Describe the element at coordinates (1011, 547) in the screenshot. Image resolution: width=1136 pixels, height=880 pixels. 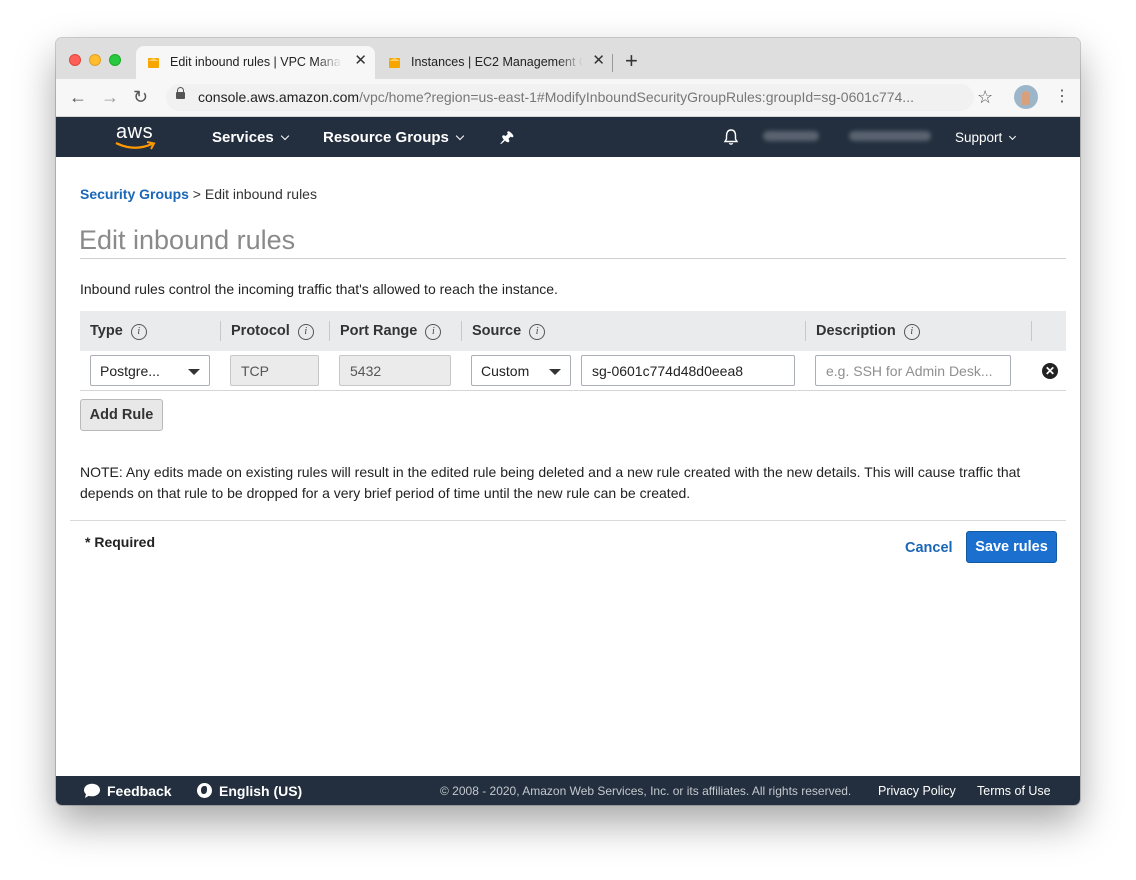
I see `save-rules-button: Save rules` at that location.